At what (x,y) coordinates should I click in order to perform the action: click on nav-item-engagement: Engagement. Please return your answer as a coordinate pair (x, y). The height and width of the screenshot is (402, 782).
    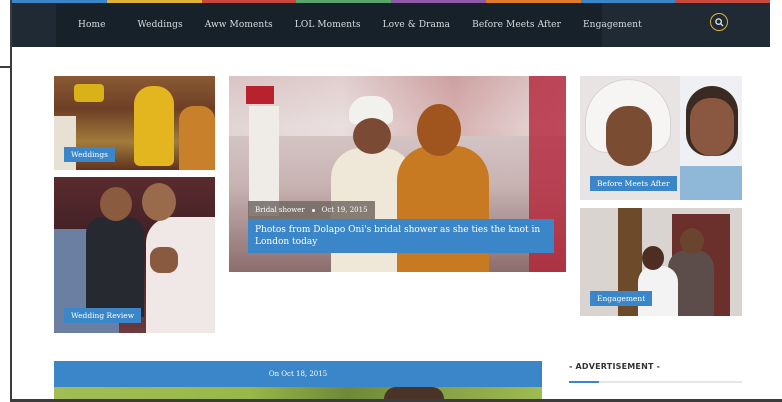
    Looking at the image, I should click on (612, 25).